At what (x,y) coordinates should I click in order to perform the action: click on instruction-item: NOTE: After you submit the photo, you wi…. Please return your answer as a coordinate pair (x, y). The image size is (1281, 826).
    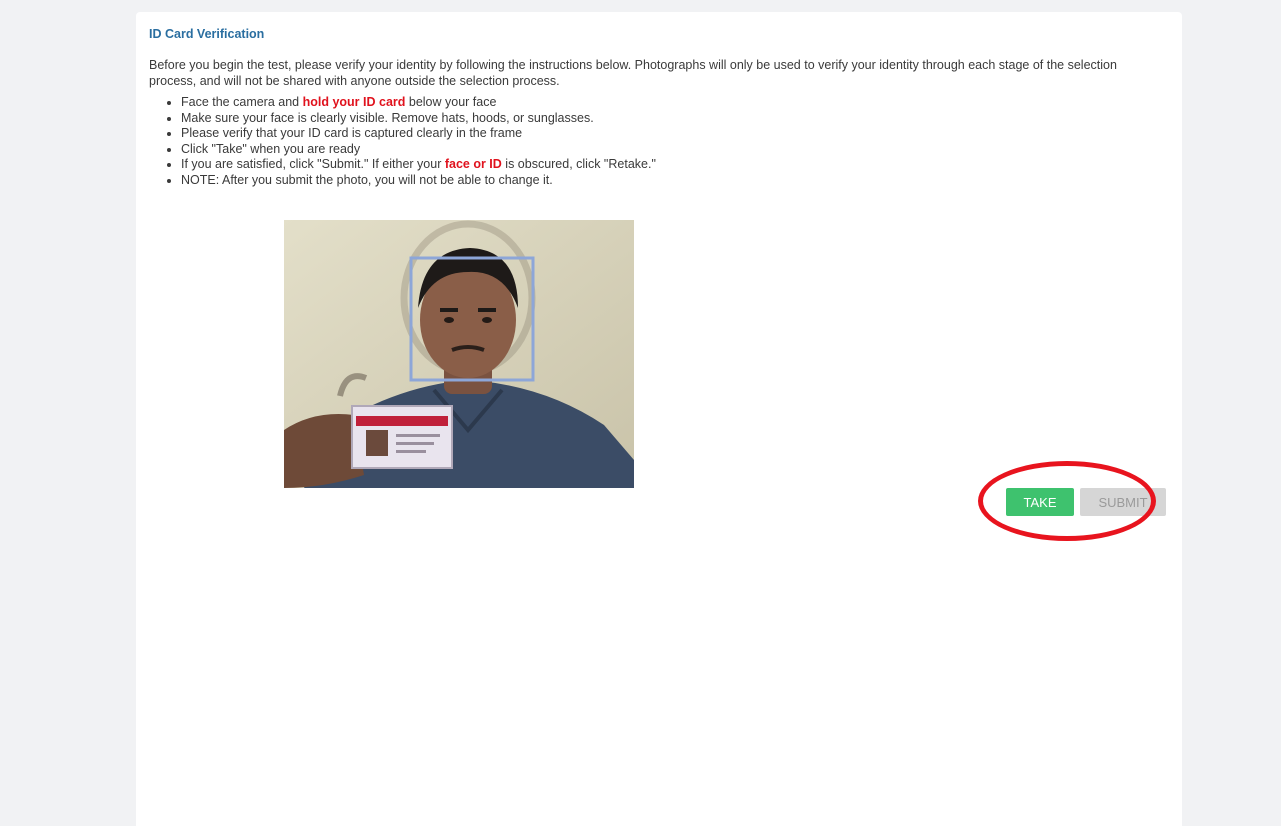
    Looking at the image, I should click on (686, 181).